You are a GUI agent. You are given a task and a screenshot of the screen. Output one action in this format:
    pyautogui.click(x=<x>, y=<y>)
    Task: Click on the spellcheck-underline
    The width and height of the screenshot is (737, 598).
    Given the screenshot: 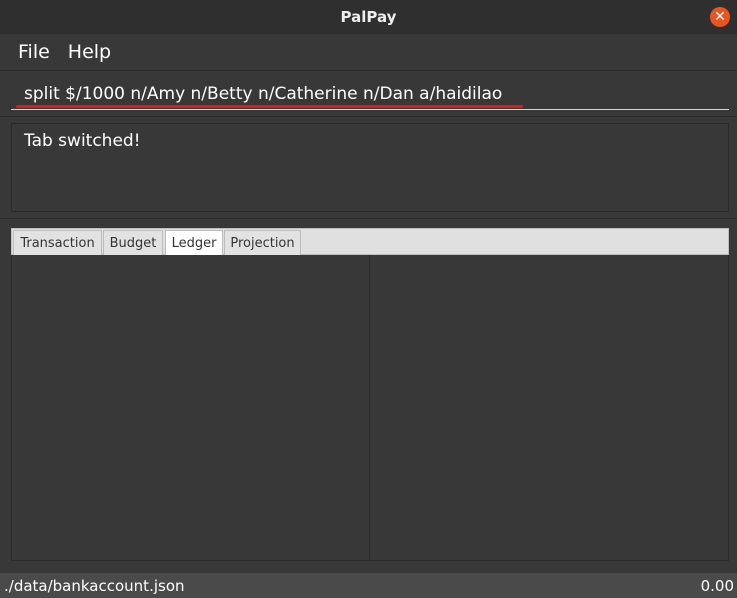 What is the action you would take?
    pyautogui.click(x=269, y=106)
    